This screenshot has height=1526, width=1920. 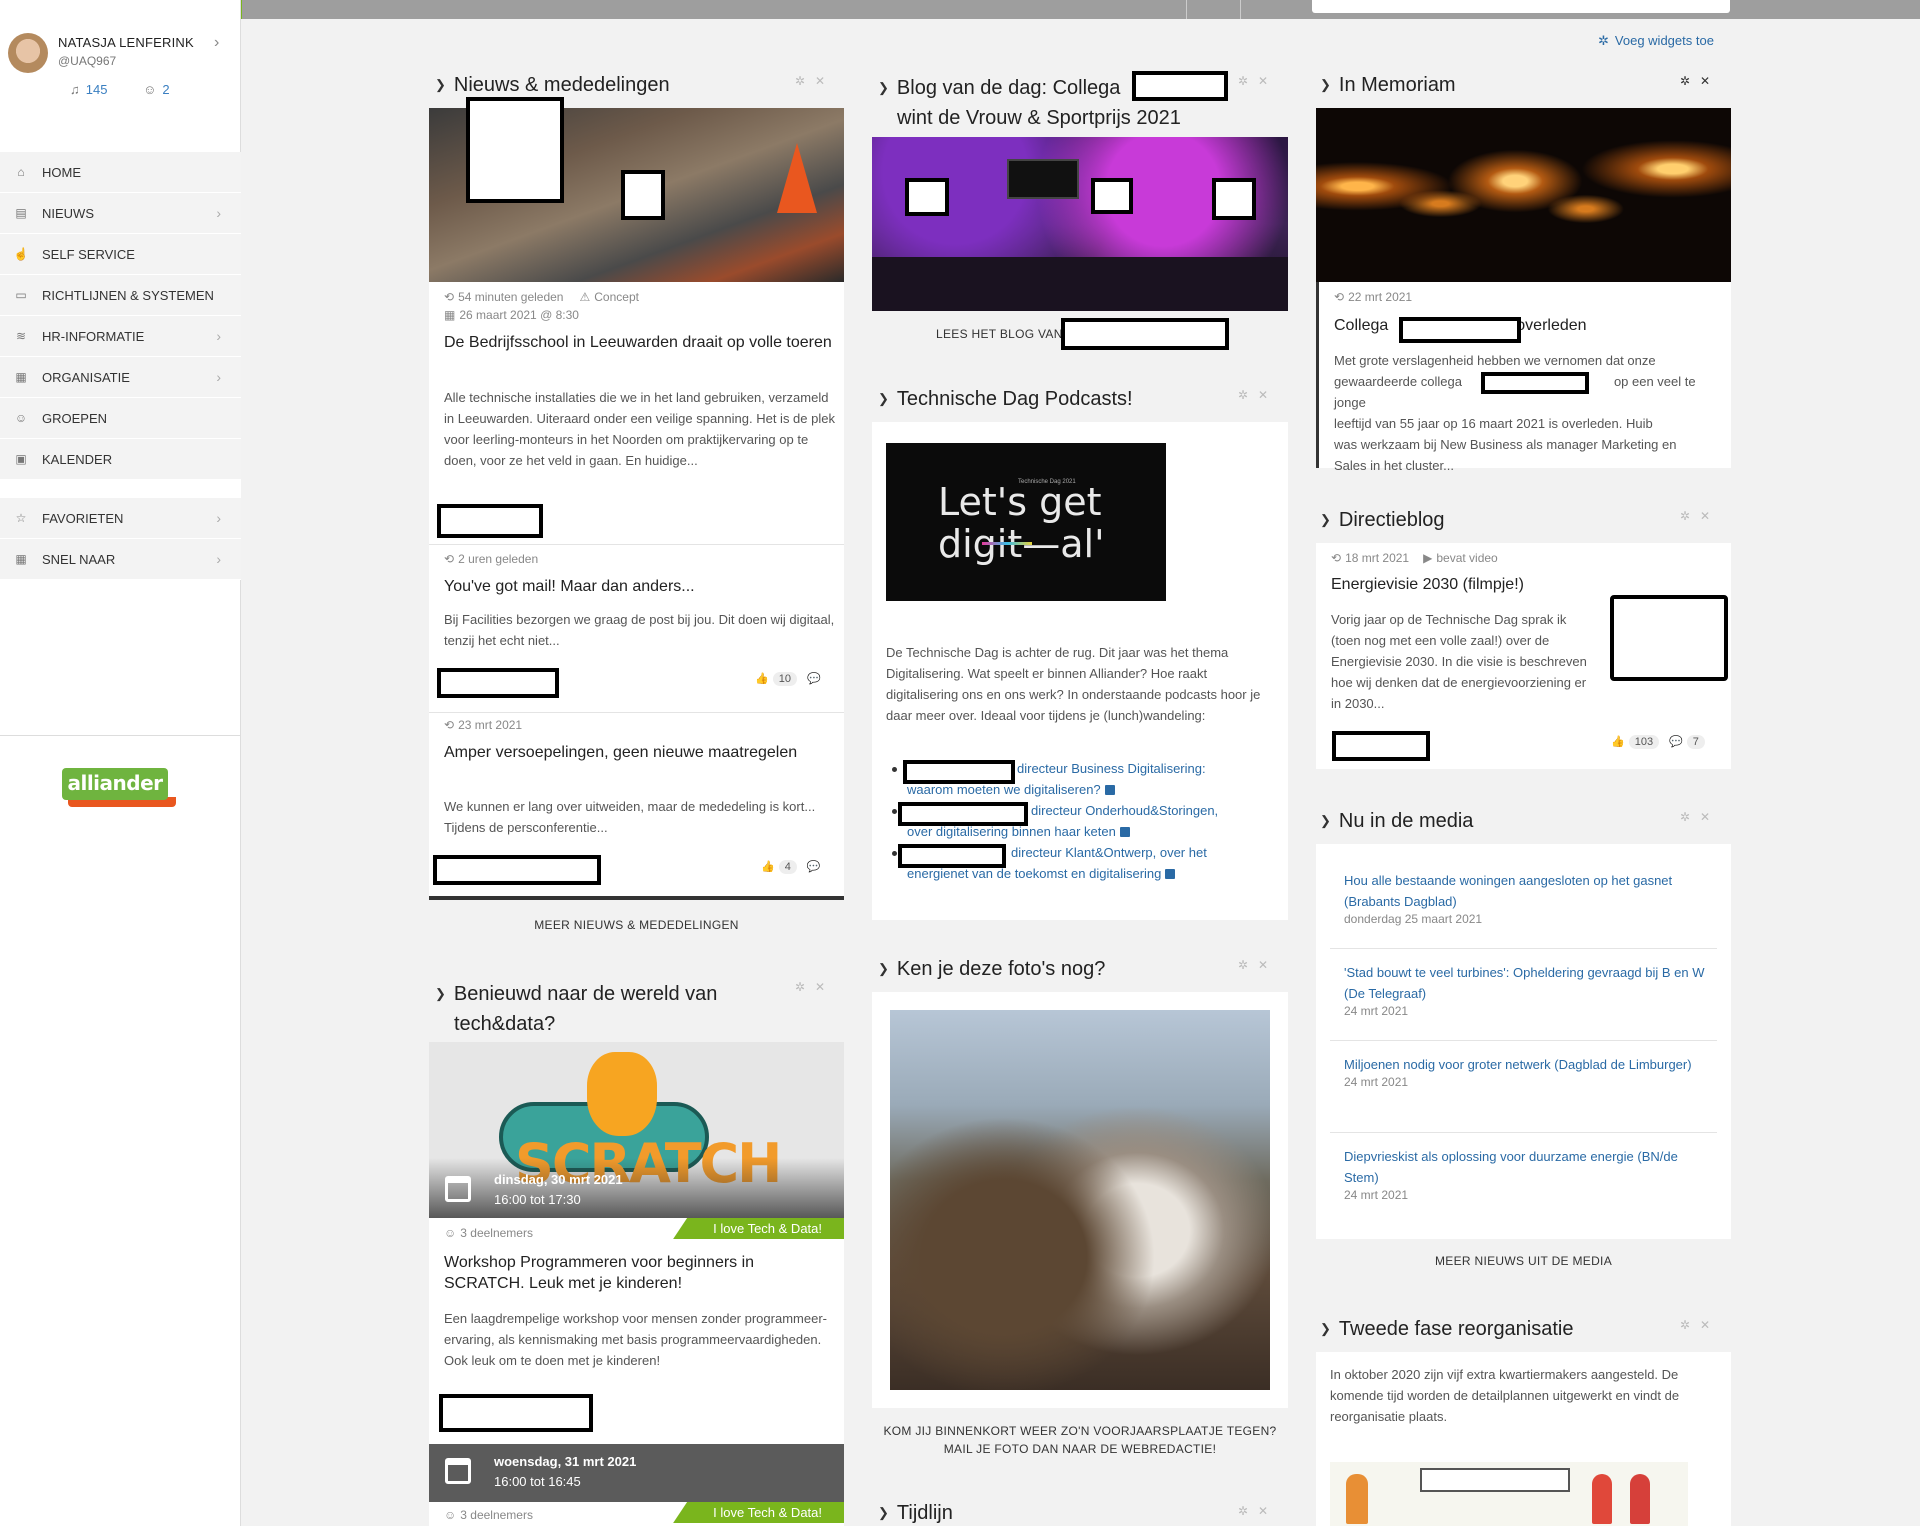 I want to click on news-item-meta: ⟲ 2 uren geleden, so click(x=491, y=559).